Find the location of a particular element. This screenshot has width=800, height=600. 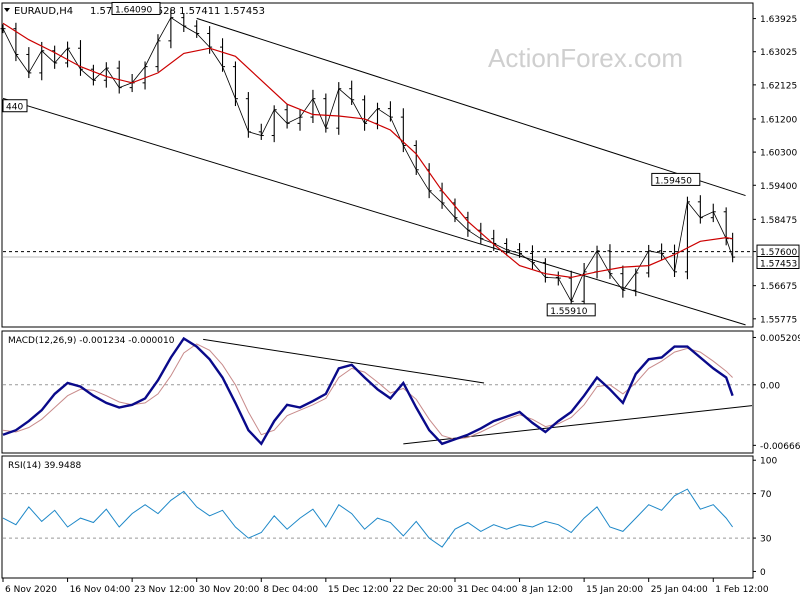

price-tick-label: 1.60300 is located at coordinates (778, 154).